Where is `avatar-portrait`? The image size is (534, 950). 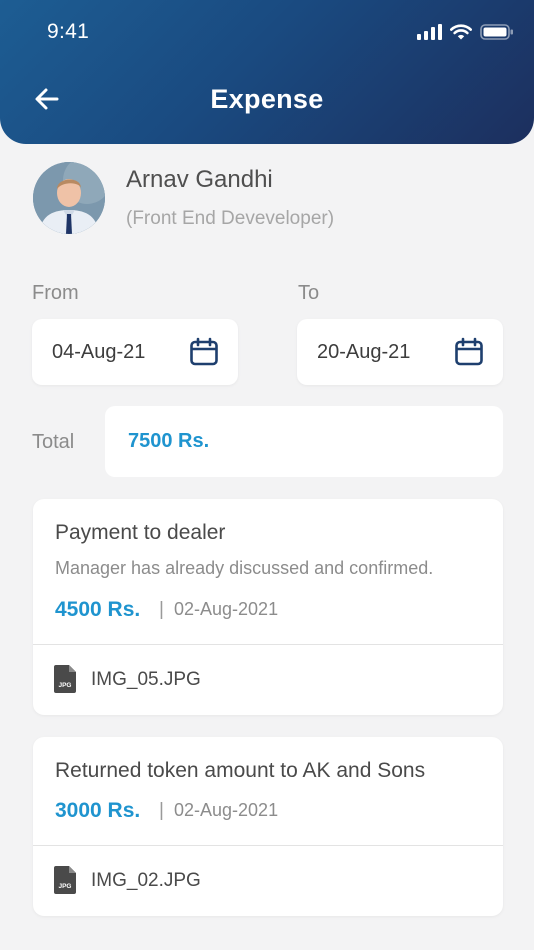 avatar-portrait is located at coordinates (69, 198).